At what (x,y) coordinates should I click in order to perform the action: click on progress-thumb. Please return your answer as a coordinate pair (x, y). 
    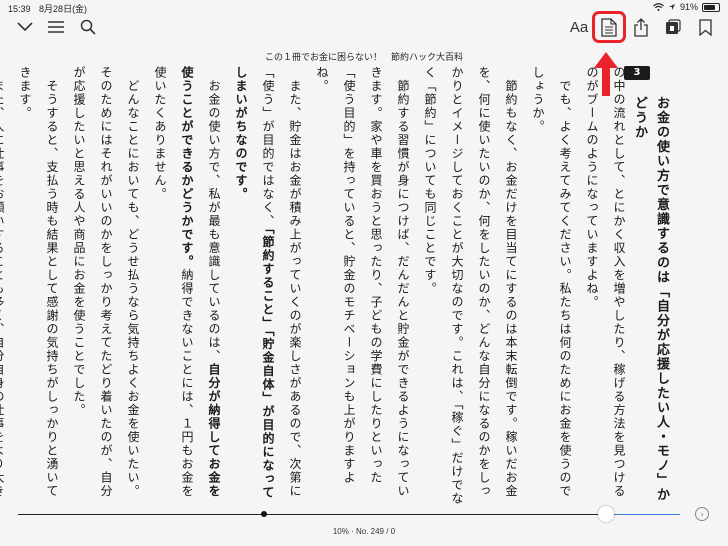
    Looking at the image, I should click on (606, 514).